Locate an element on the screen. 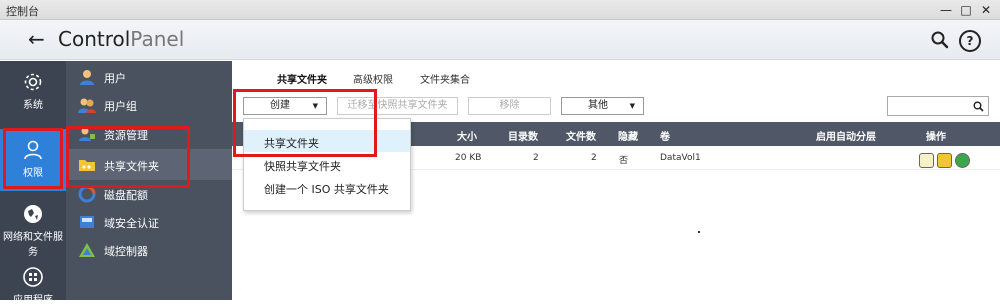  rail-item-label: 应用程序 is located at coordinates (33, 300).